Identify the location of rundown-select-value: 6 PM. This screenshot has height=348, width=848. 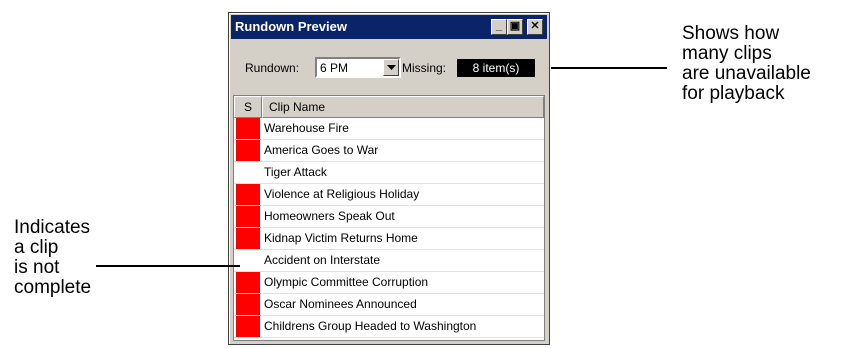
(334, 68).